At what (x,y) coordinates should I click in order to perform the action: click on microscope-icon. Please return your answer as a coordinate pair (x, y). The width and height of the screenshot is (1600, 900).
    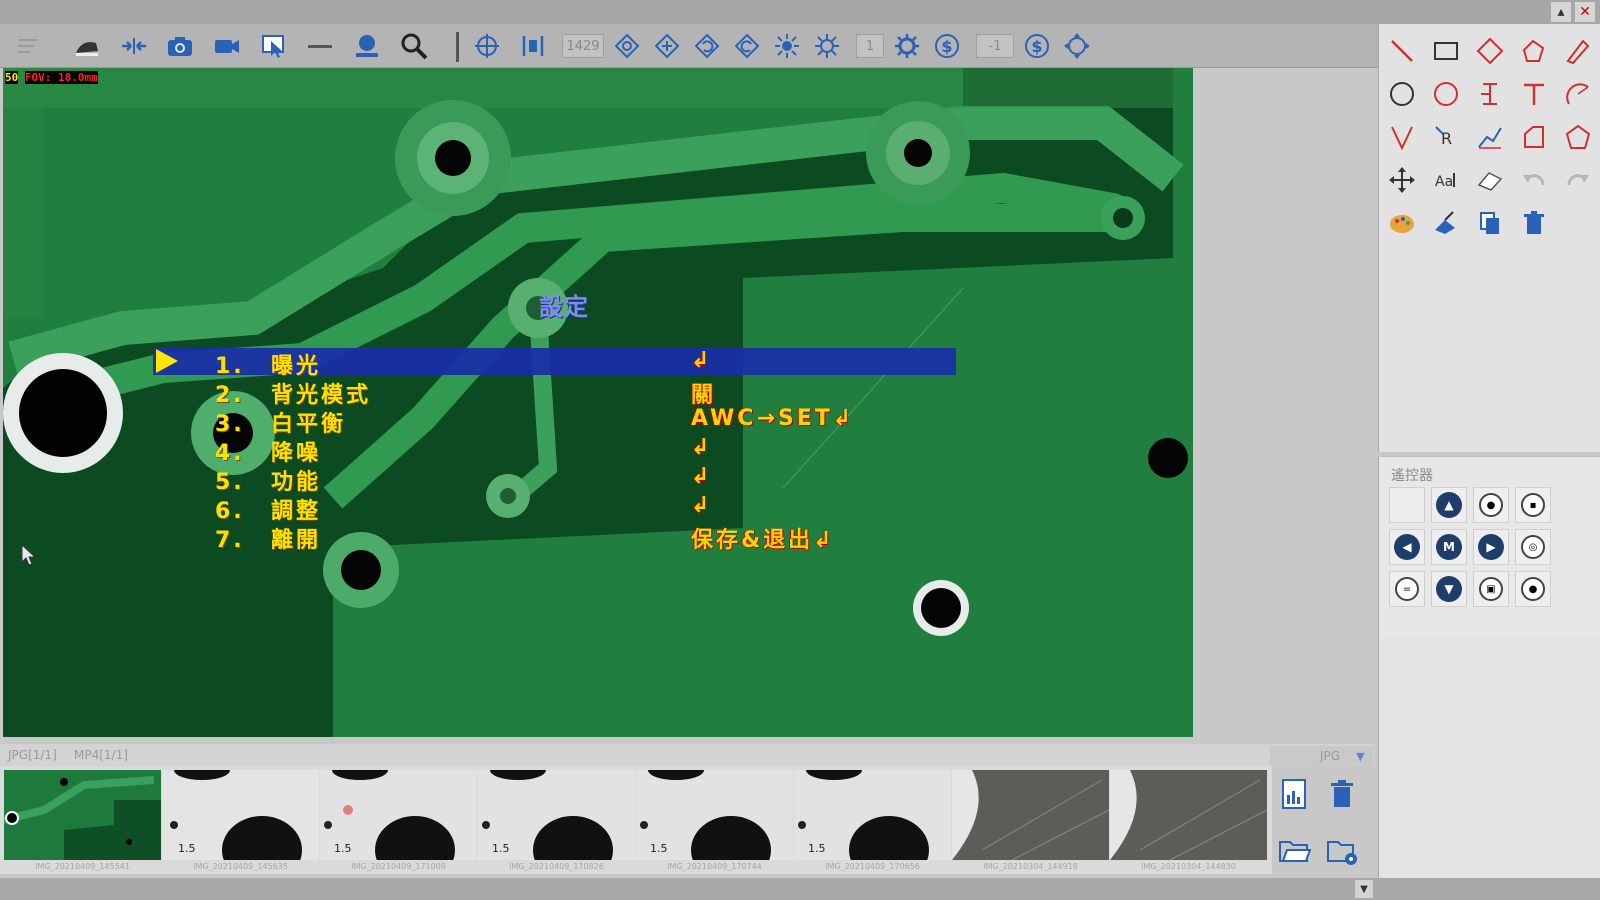
    Looking at the image, I should click on (87, 46).